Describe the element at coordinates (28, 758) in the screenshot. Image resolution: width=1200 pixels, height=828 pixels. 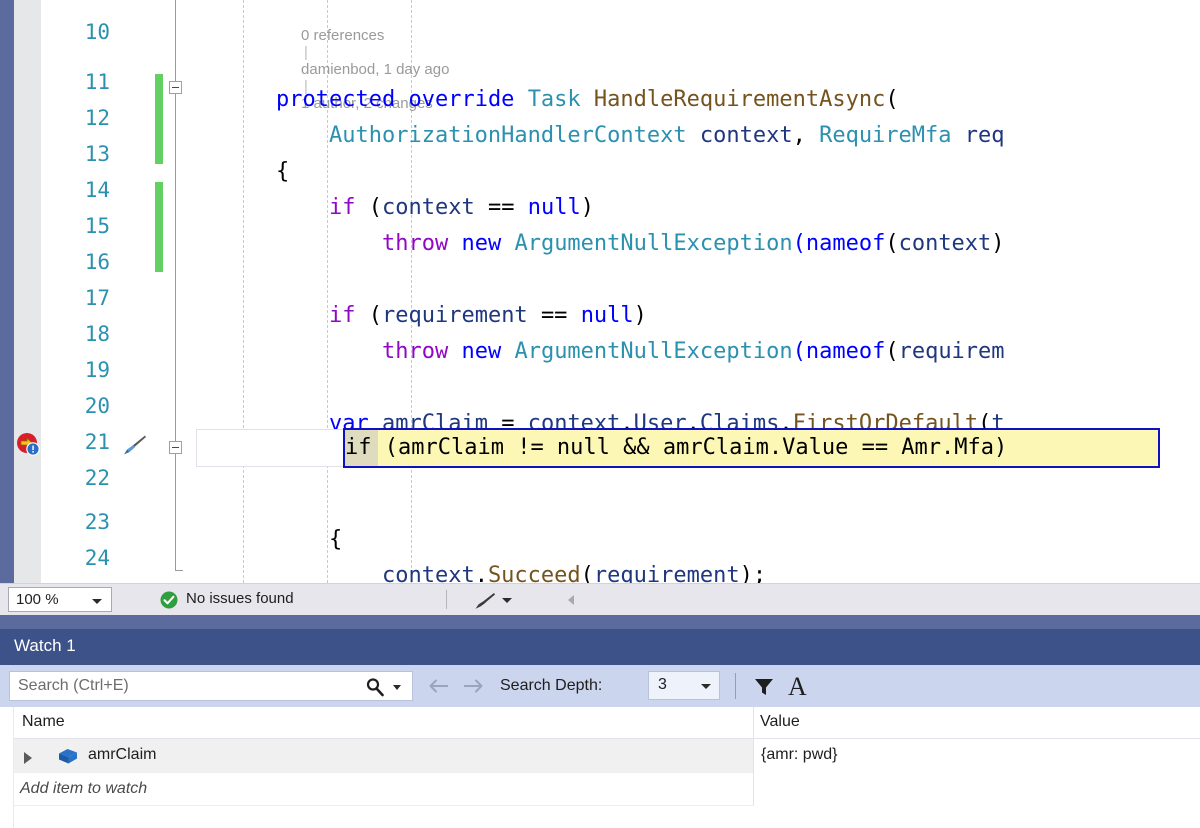
I see `expand-triangle-icon` at that location.